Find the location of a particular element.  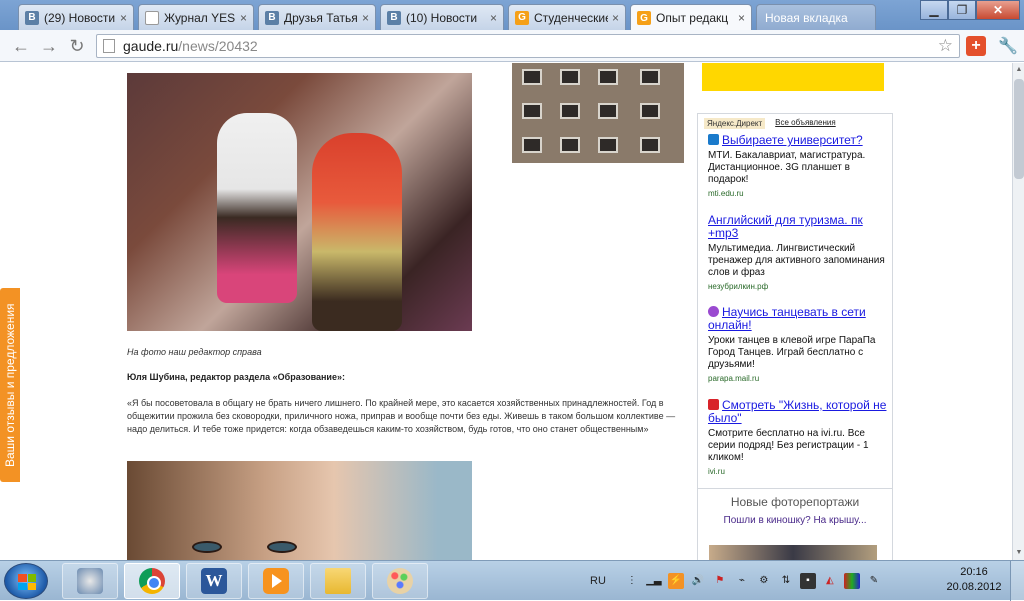

taskbar-paint is located at coordinates (400, 581).